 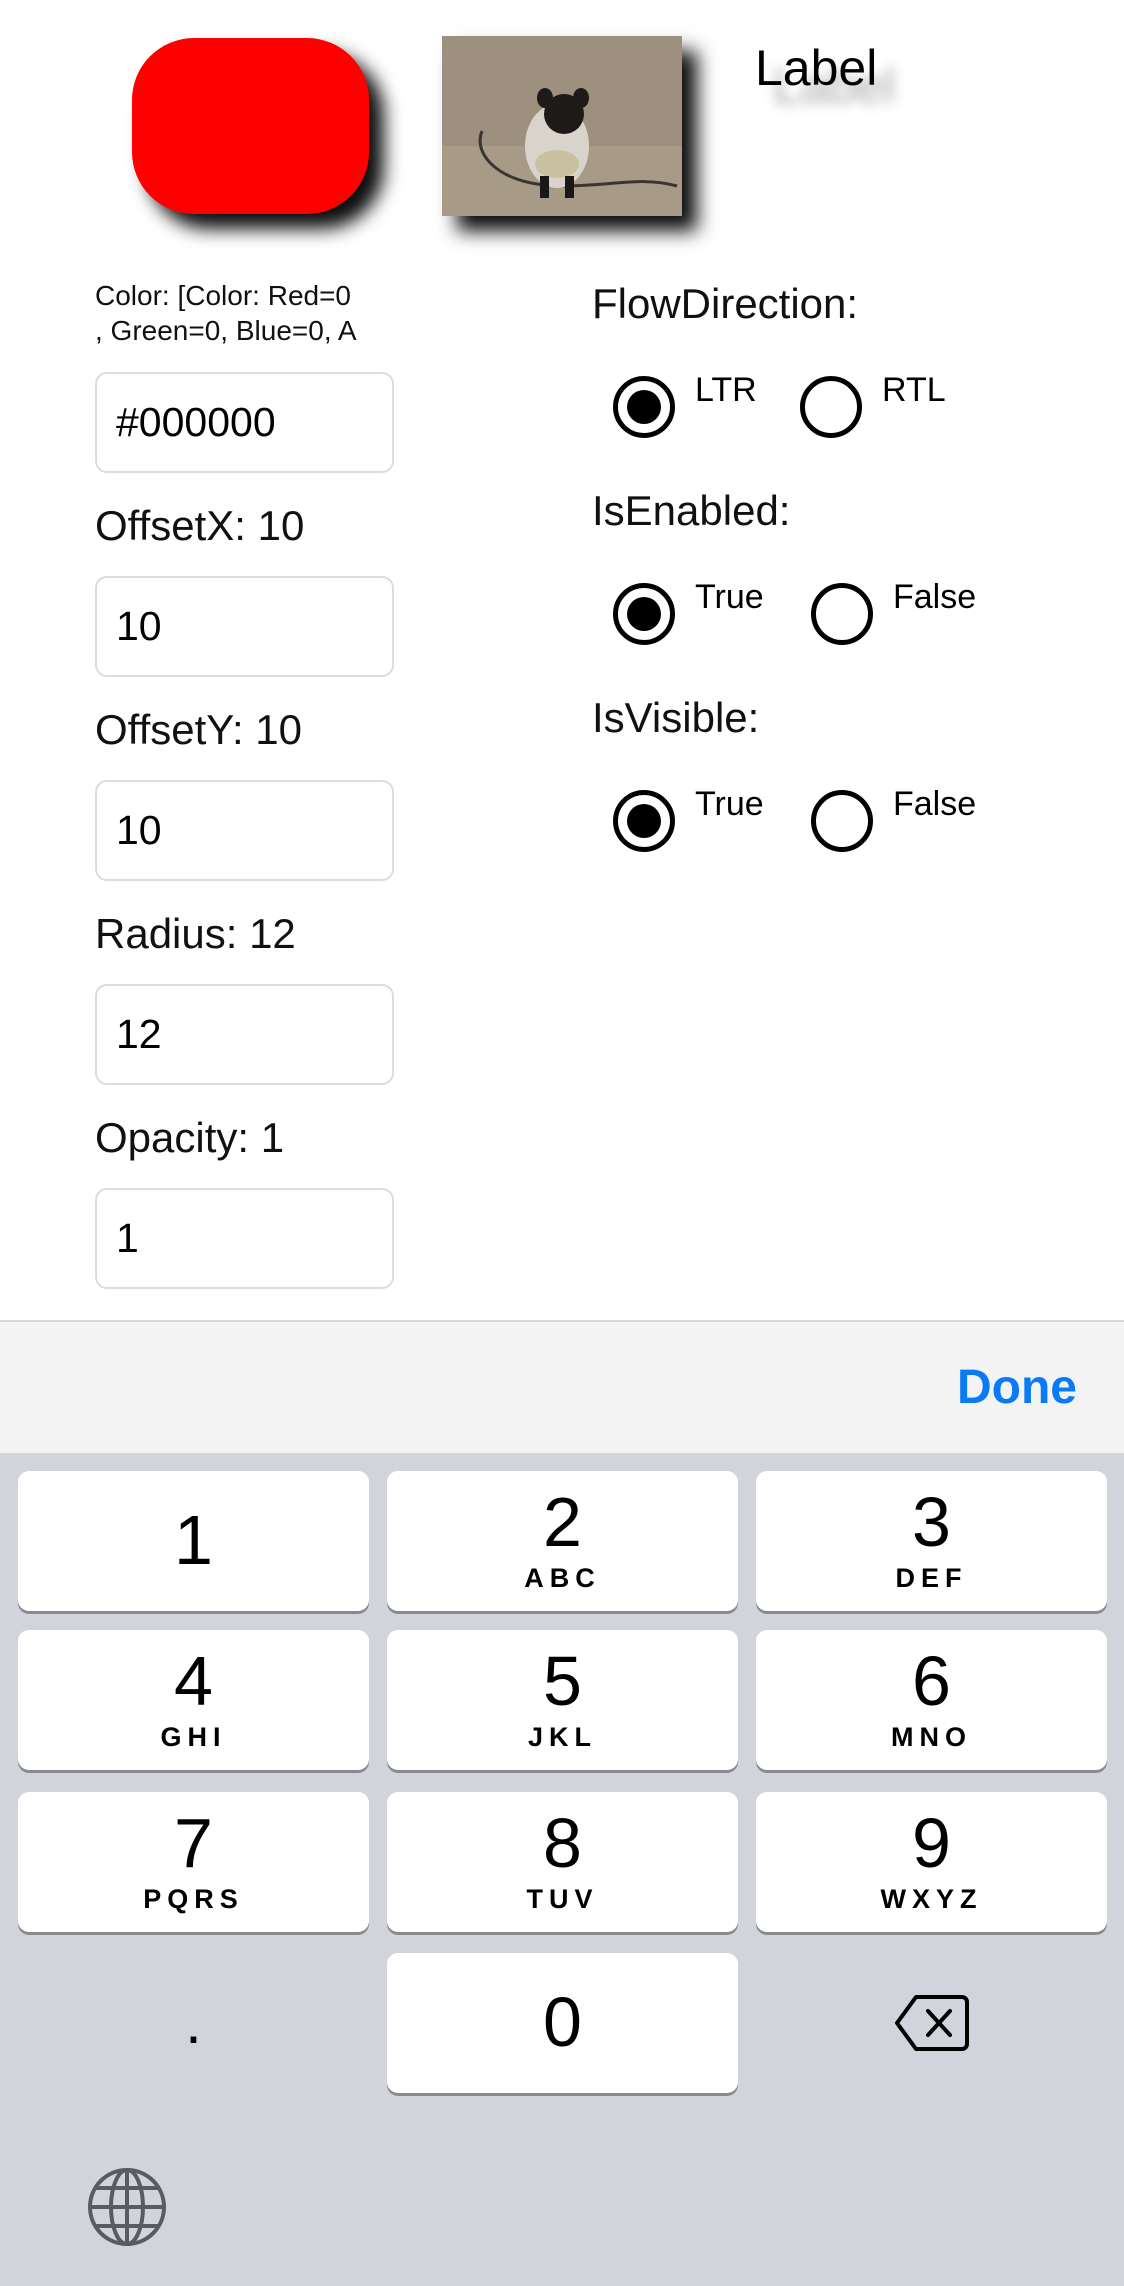 I want to click on radius-entry-value: 12, so click(x=139, y=1034).